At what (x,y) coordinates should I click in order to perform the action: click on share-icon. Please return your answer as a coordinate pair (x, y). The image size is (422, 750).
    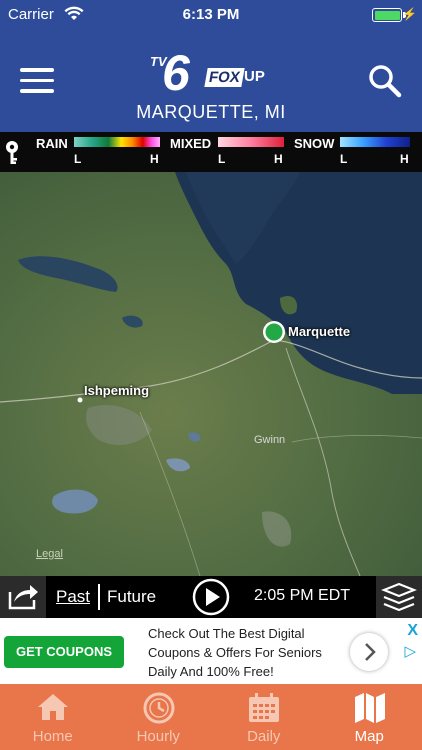
    Looking at the image, I should click on (23, 597).